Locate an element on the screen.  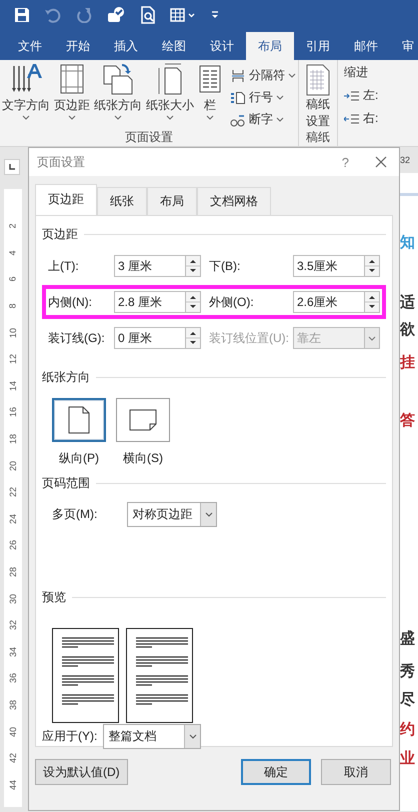
ruler-number: 32 is located at coordinates (405, 160).